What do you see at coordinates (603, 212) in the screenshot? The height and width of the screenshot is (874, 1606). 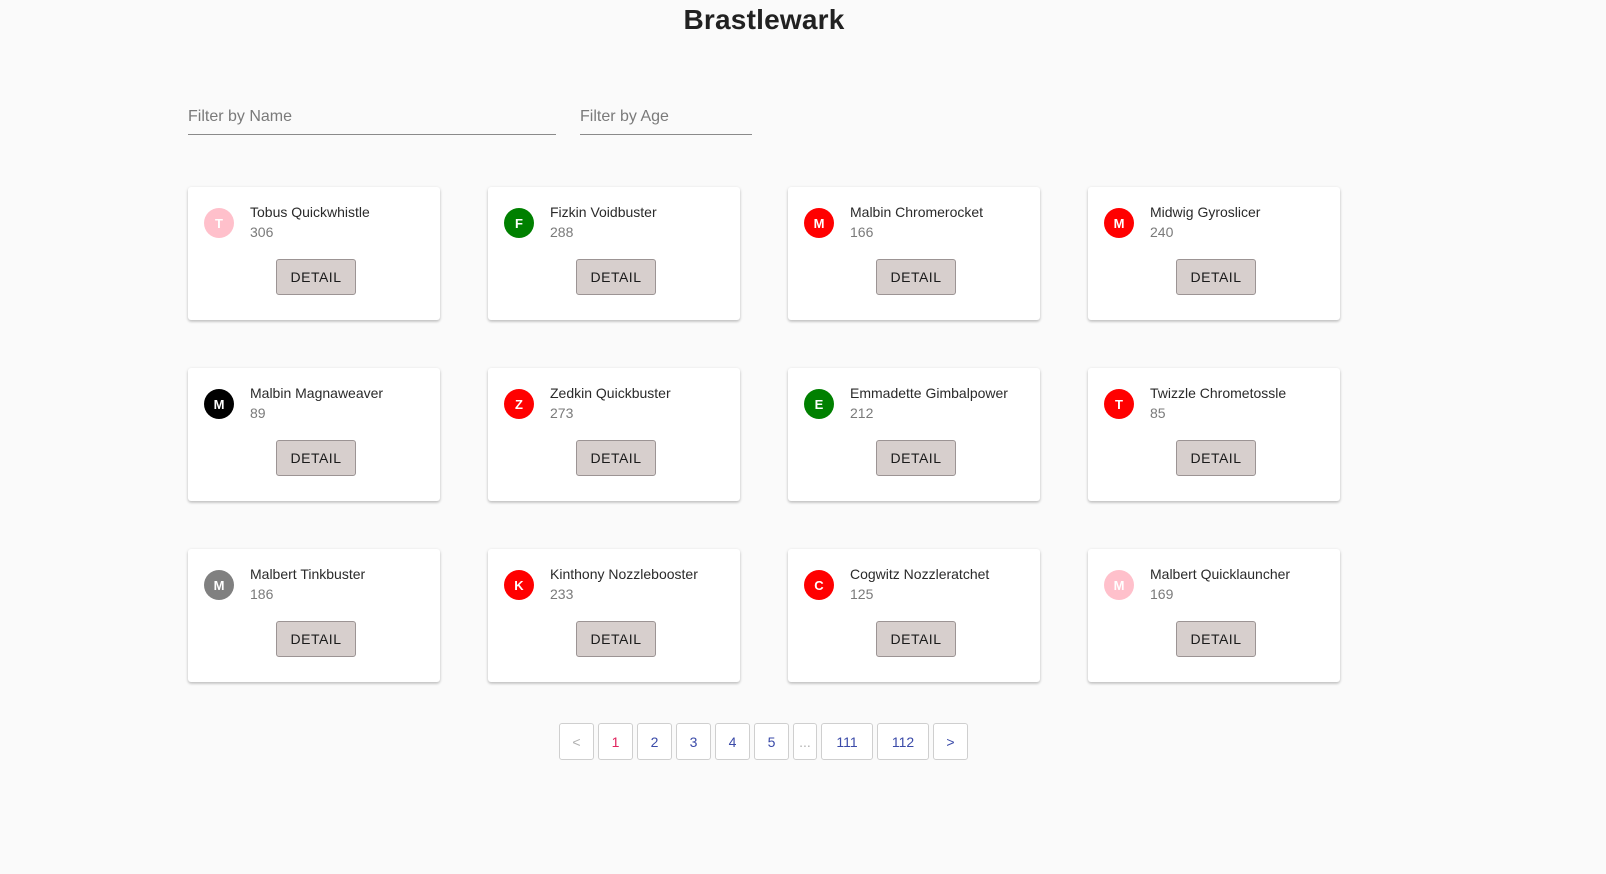 I see `gnome-name: Fizkin Voidbuster` at bounding box center [603, 212].